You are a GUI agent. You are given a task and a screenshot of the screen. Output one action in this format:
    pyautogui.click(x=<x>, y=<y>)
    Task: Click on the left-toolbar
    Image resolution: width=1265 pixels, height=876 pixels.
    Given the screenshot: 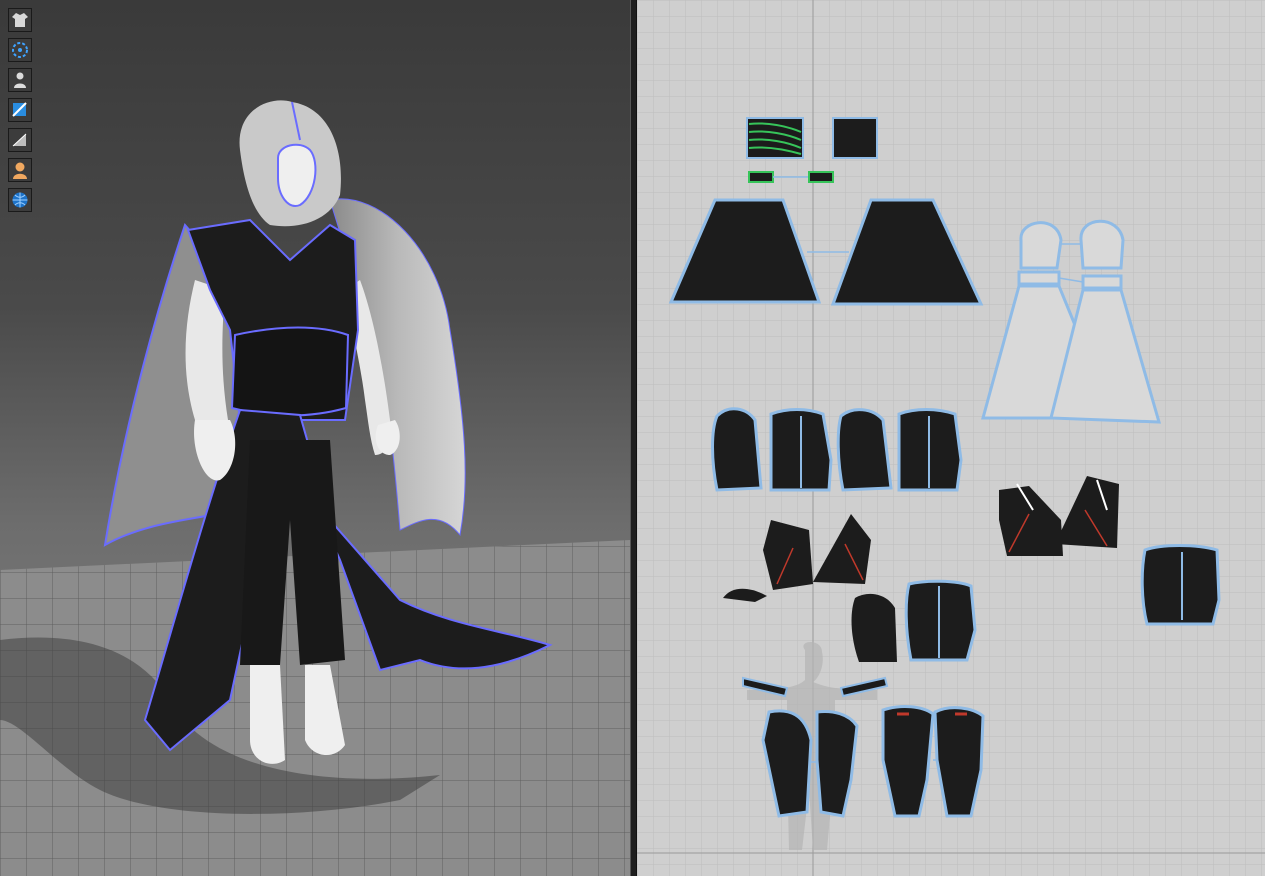 What is the action you would take?
    pyautogui.click(x=21, y=113)
    